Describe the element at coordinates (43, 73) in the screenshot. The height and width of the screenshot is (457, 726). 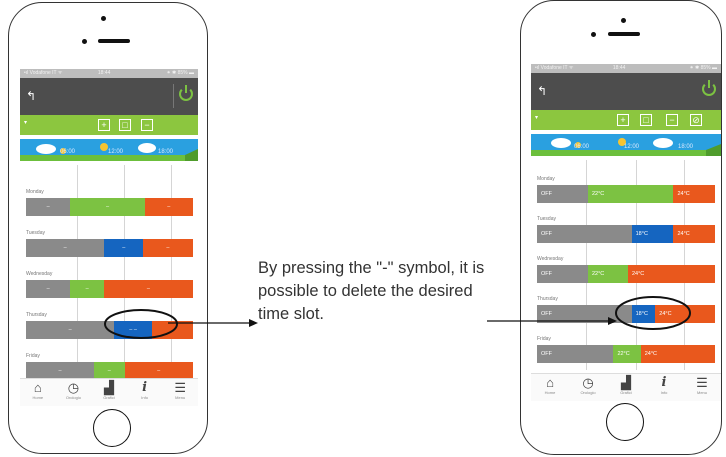
I see `carrier-text: •ıl Vodafone IT ᯤ` at that location.